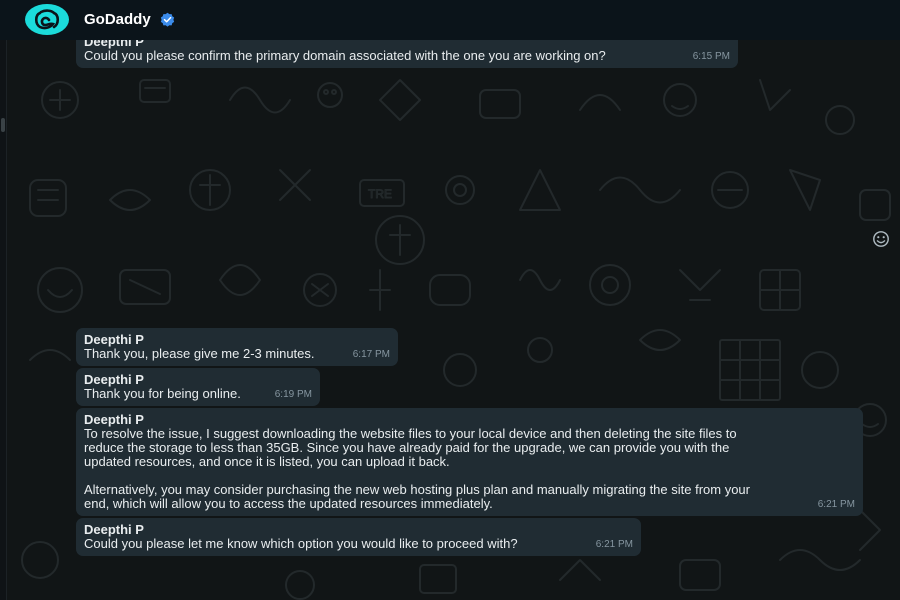 This screenshot has height=600, width=900. What do you see at coordinates (293, 394) in the screenshot?
I see `message-time: 6:19 PM` at bounding box center [293, 394].